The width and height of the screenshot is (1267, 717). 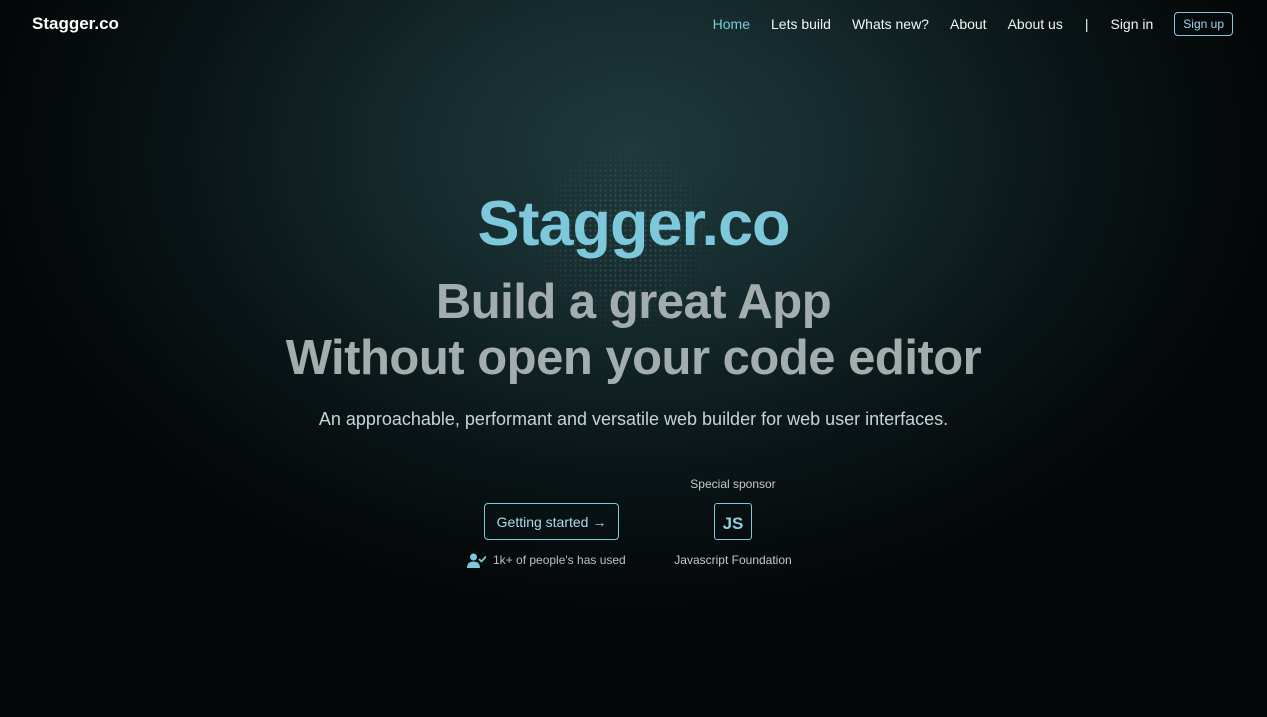 I want to click on users-count: 1k+ of people's has used, so click(x=546, y=560).